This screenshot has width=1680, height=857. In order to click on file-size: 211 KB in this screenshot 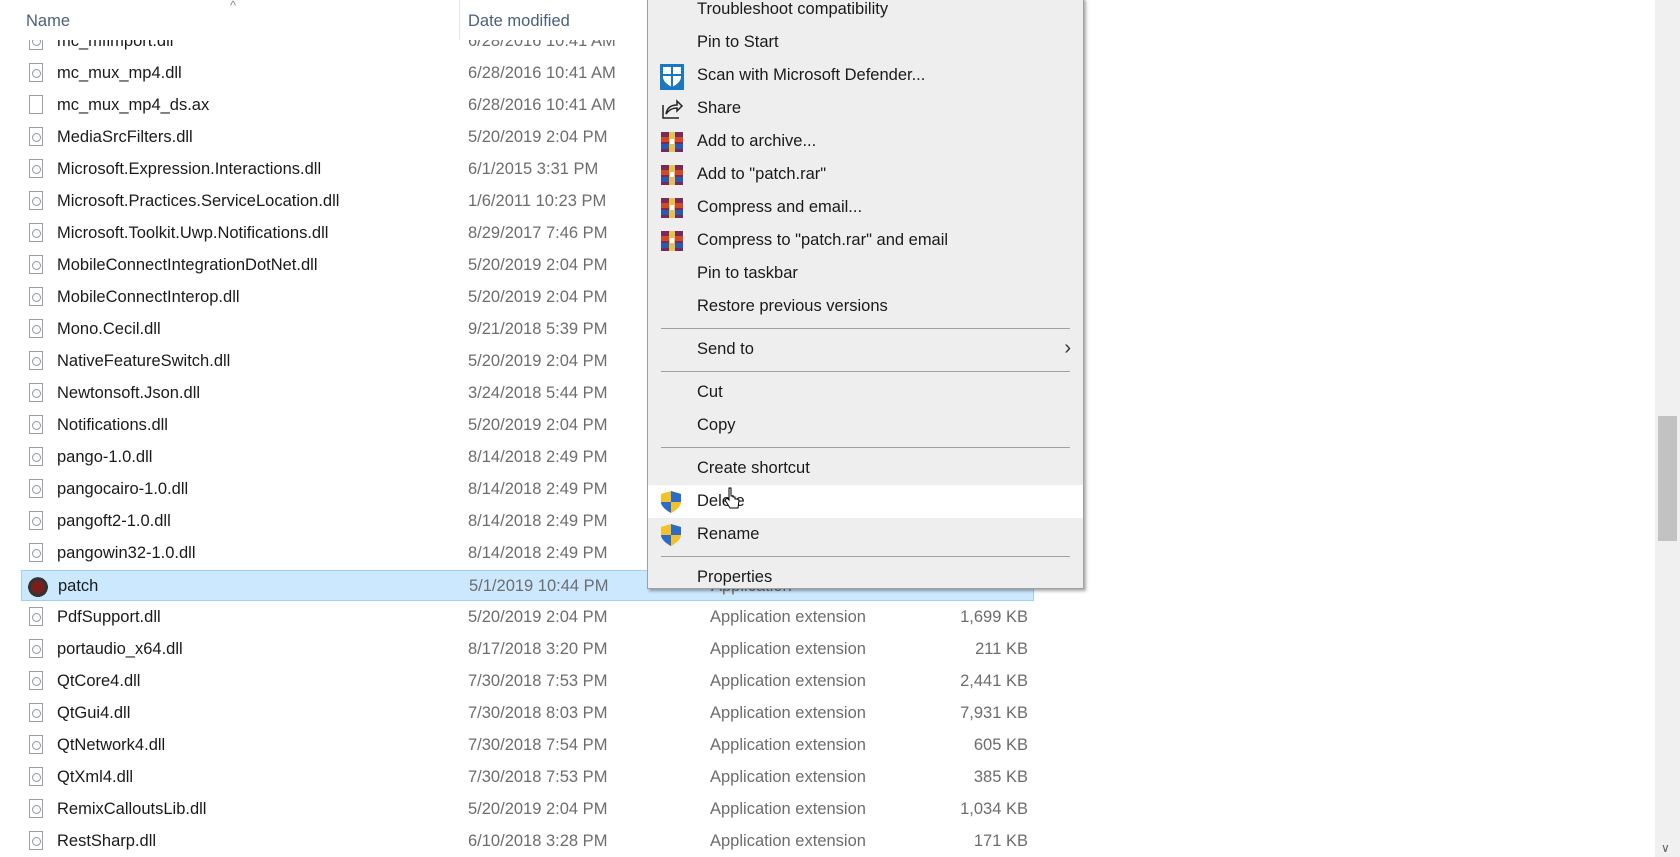, I will do `click(1001, 649)`.